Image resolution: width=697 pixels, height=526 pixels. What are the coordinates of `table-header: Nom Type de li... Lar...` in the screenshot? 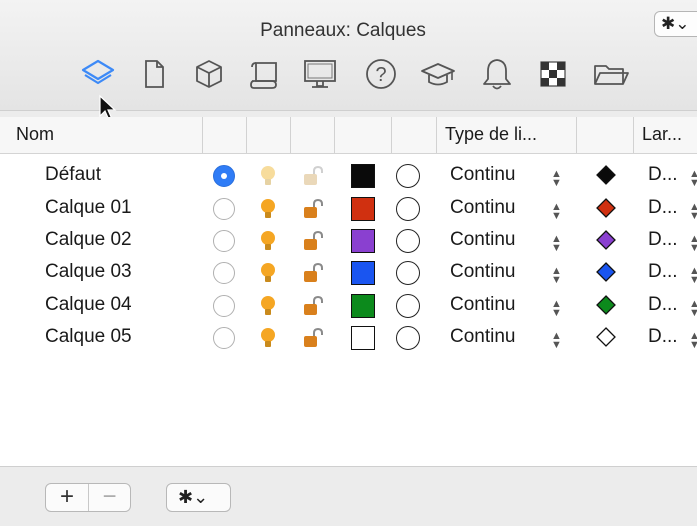 It's located at (348, 135).